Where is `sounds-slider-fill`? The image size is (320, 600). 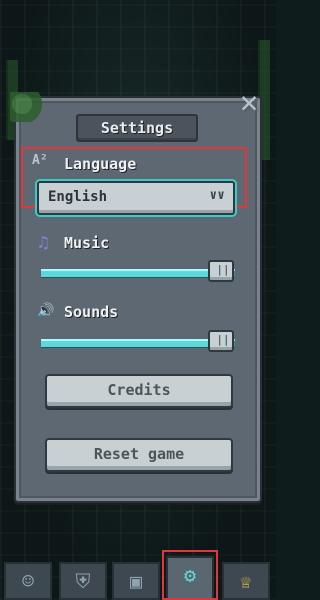
sounds-slider-fill is located at coordinates (131, 343).